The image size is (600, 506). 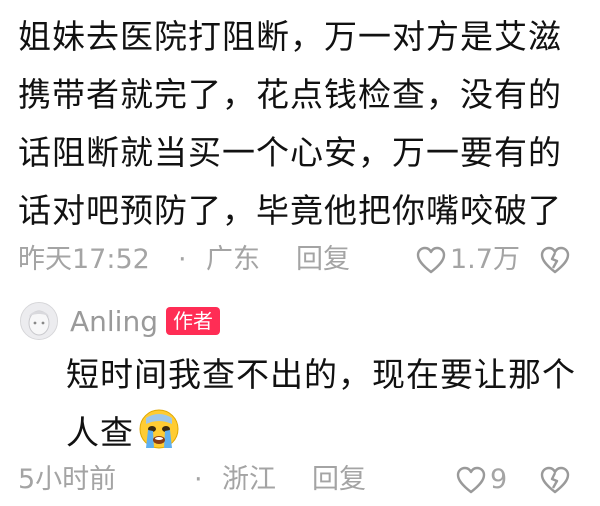 I want to click on reply-location: 浙江, so click(x=249, y=479).